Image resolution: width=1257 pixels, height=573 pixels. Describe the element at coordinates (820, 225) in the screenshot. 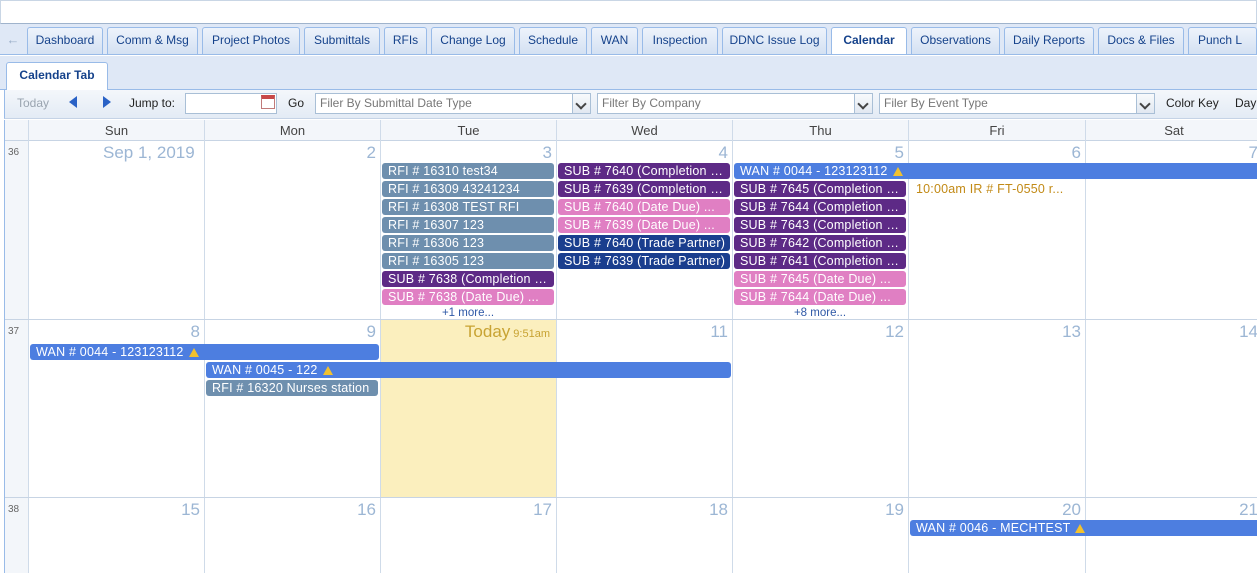

I see `calendar-event-submittal: SUB # 7643 (Completion Date)` at that location.